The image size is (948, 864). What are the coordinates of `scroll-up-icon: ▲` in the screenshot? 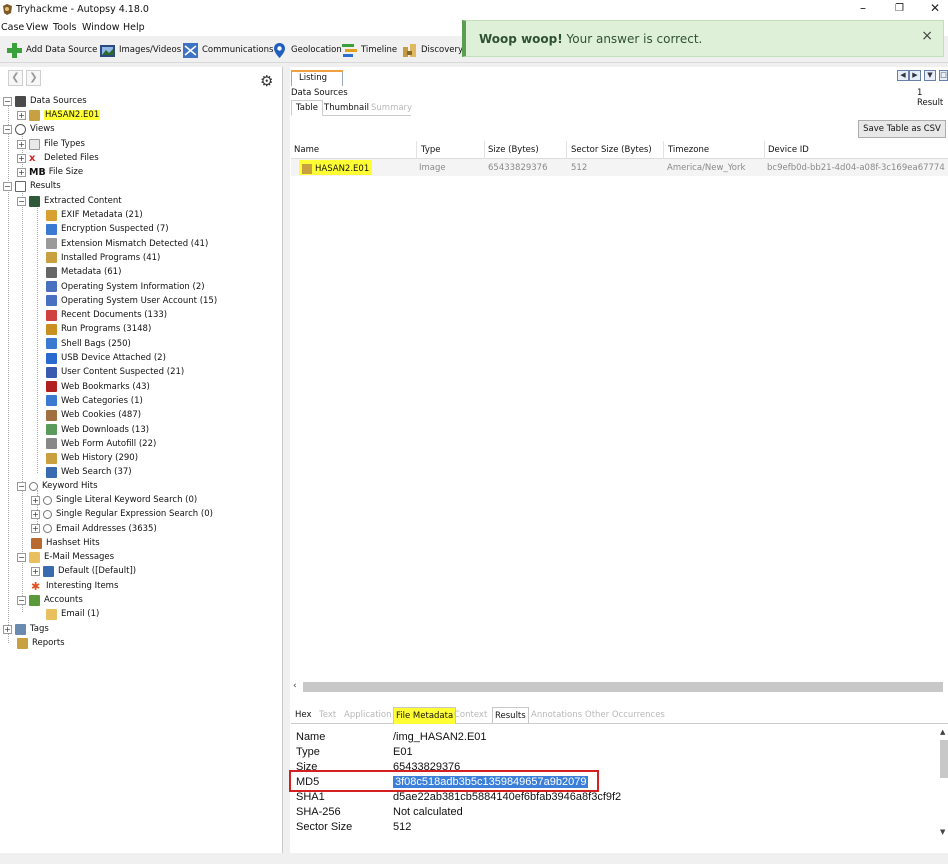 It's located at (942, 732).